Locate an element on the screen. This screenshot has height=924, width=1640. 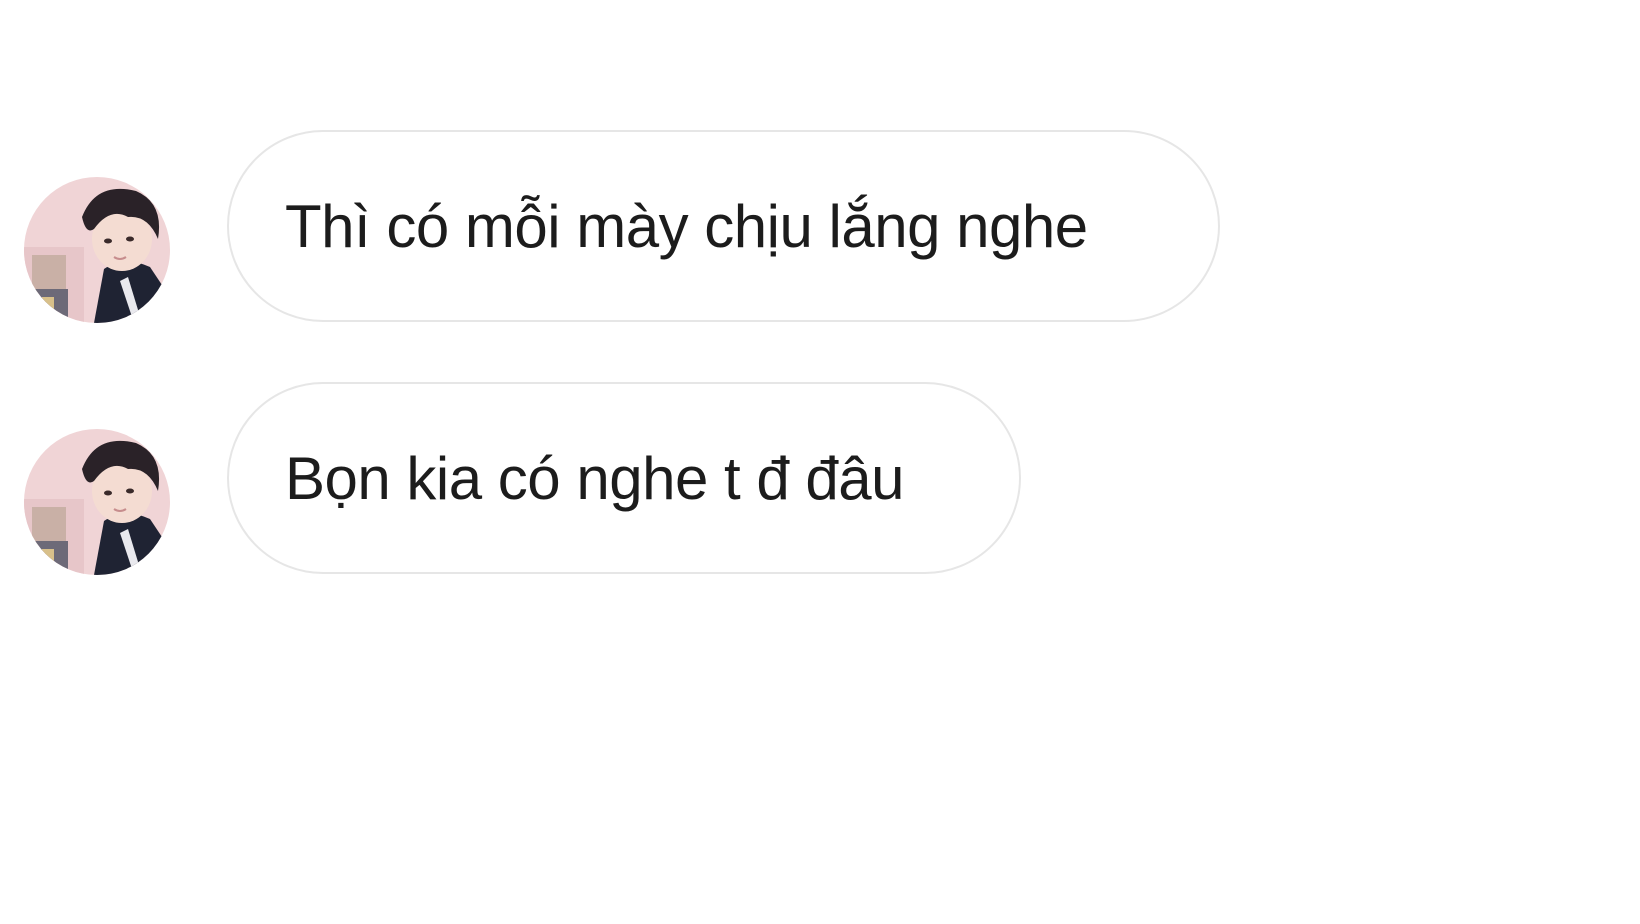
message-row: Bọn kia có nghe t đ đâu is located at coordinates (522, 478).